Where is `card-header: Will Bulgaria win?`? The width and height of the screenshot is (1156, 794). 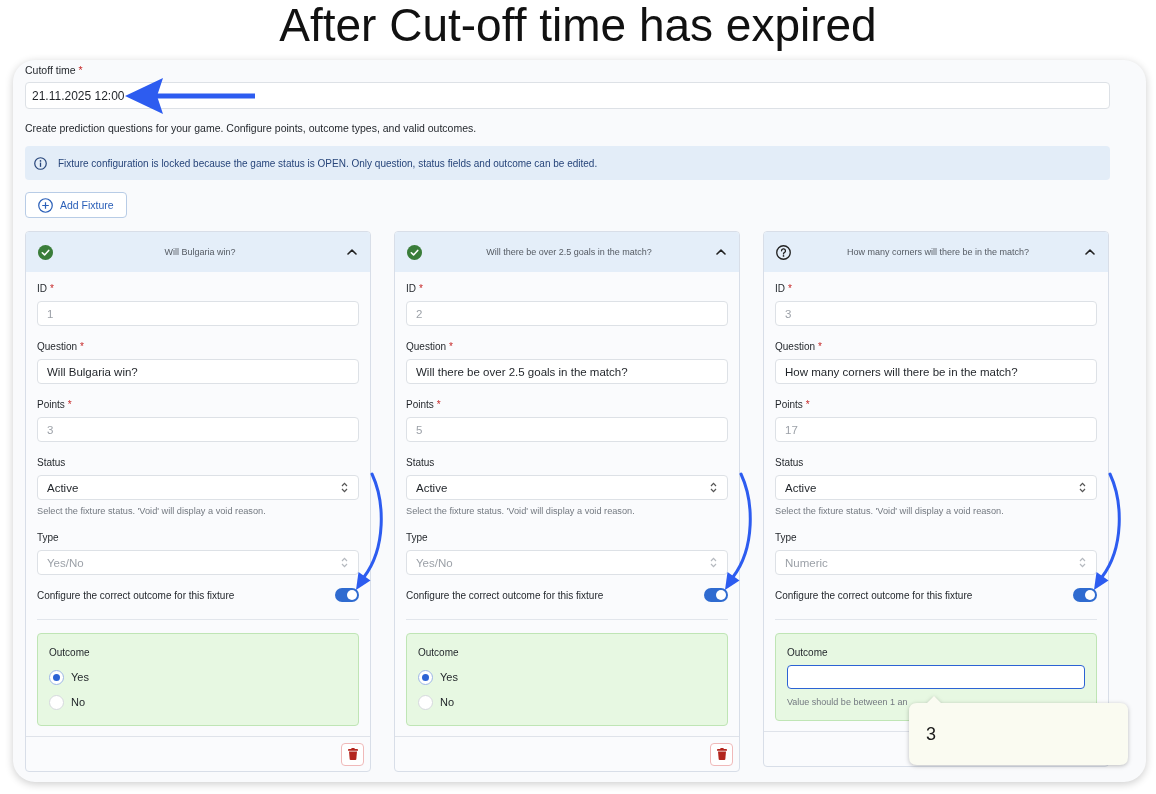 card-header: Will Bulgaria win? is located at coordinates (198, 252).